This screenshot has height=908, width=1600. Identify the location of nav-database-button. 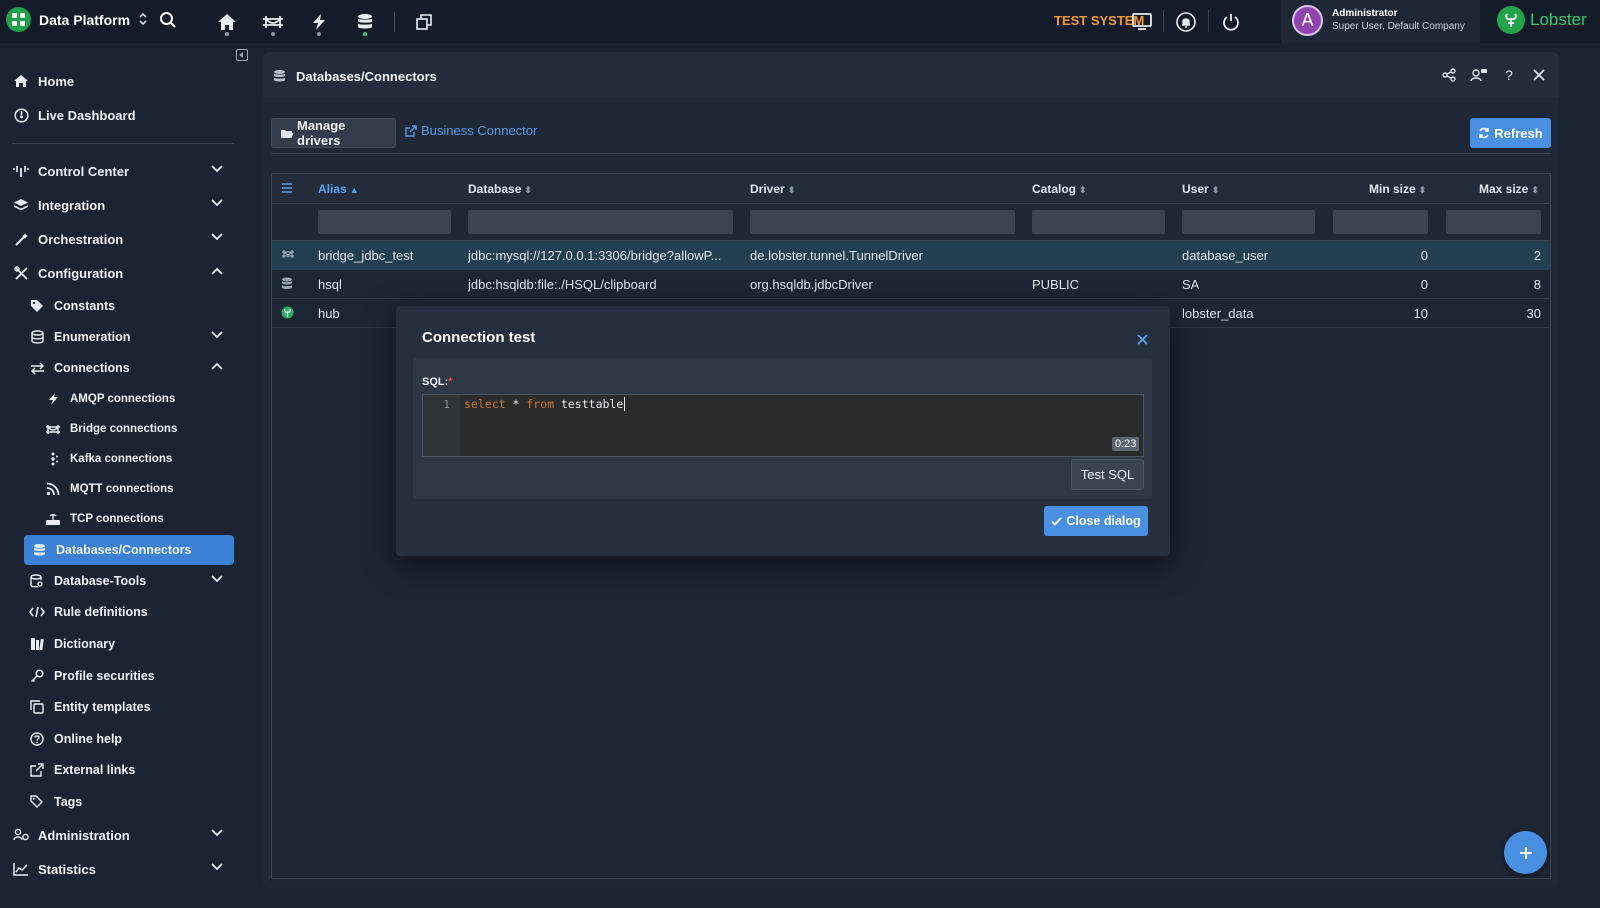
(365, 21).